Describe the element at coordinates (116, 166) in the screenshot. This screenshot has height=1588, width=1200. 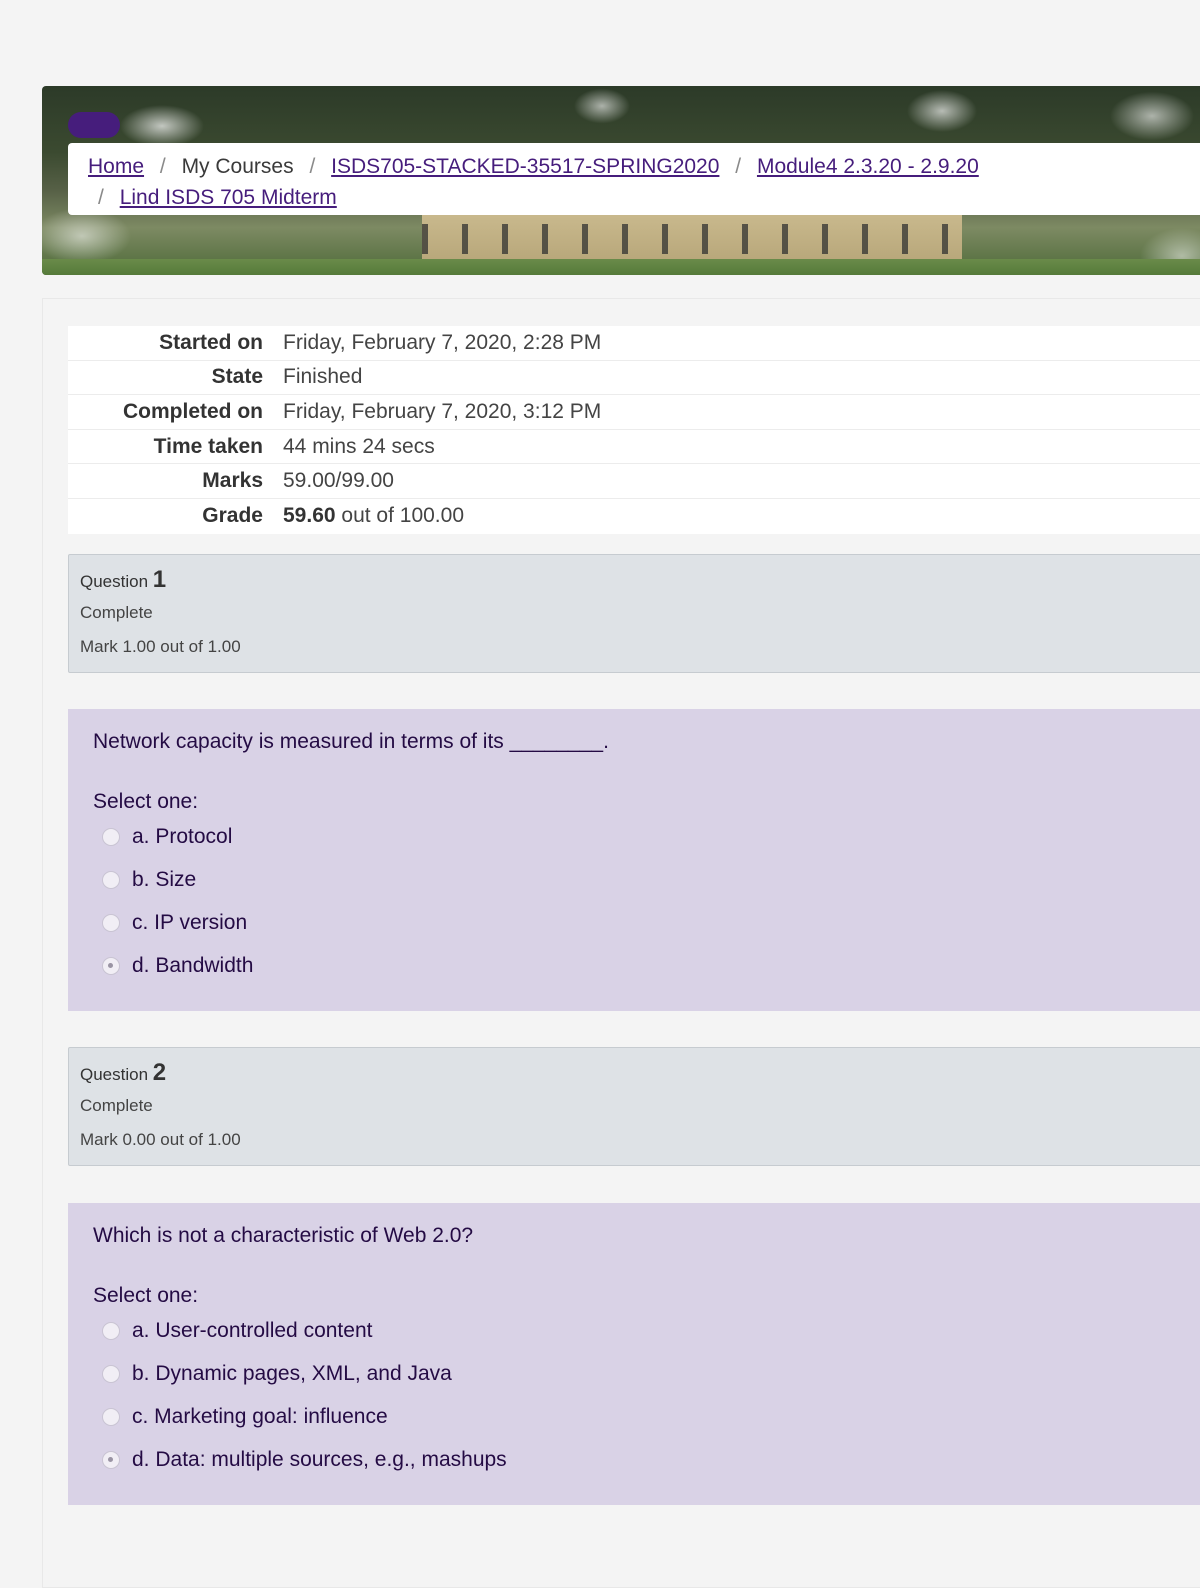
I see `breadcrumb-home-link: Home` at that location.